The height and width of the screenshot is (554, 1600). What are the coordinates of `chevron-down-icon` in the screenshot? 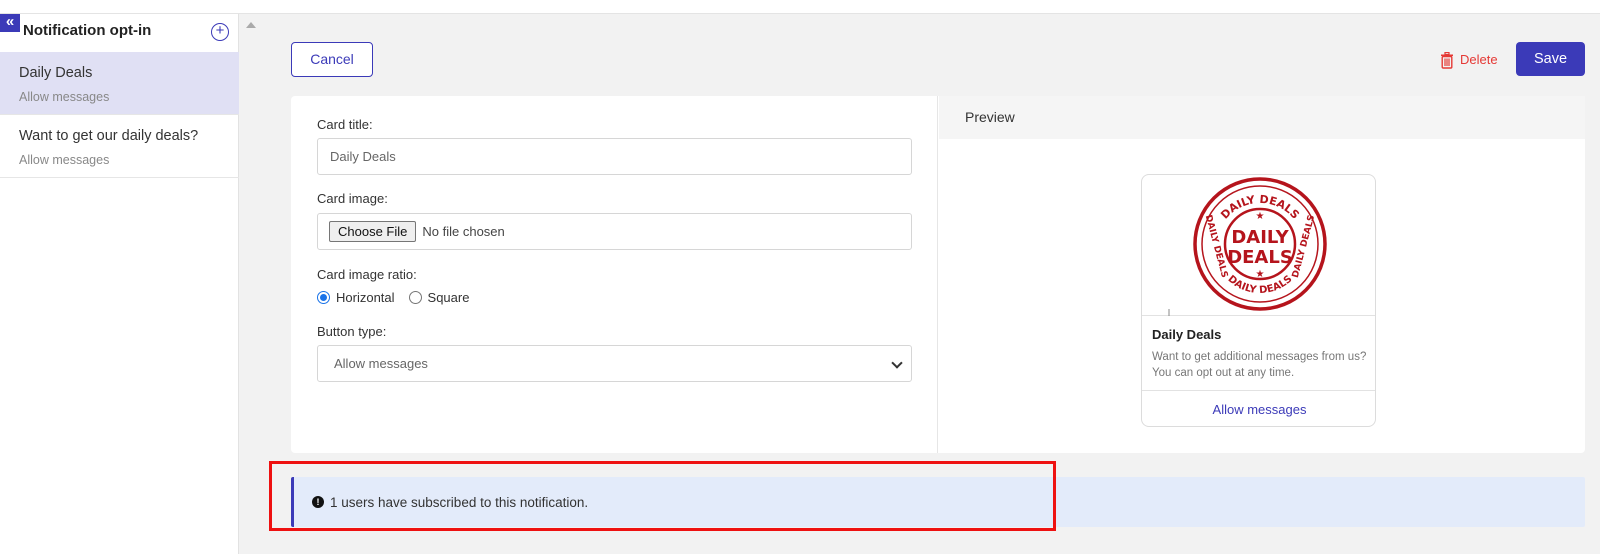 It's located at (897, 363).